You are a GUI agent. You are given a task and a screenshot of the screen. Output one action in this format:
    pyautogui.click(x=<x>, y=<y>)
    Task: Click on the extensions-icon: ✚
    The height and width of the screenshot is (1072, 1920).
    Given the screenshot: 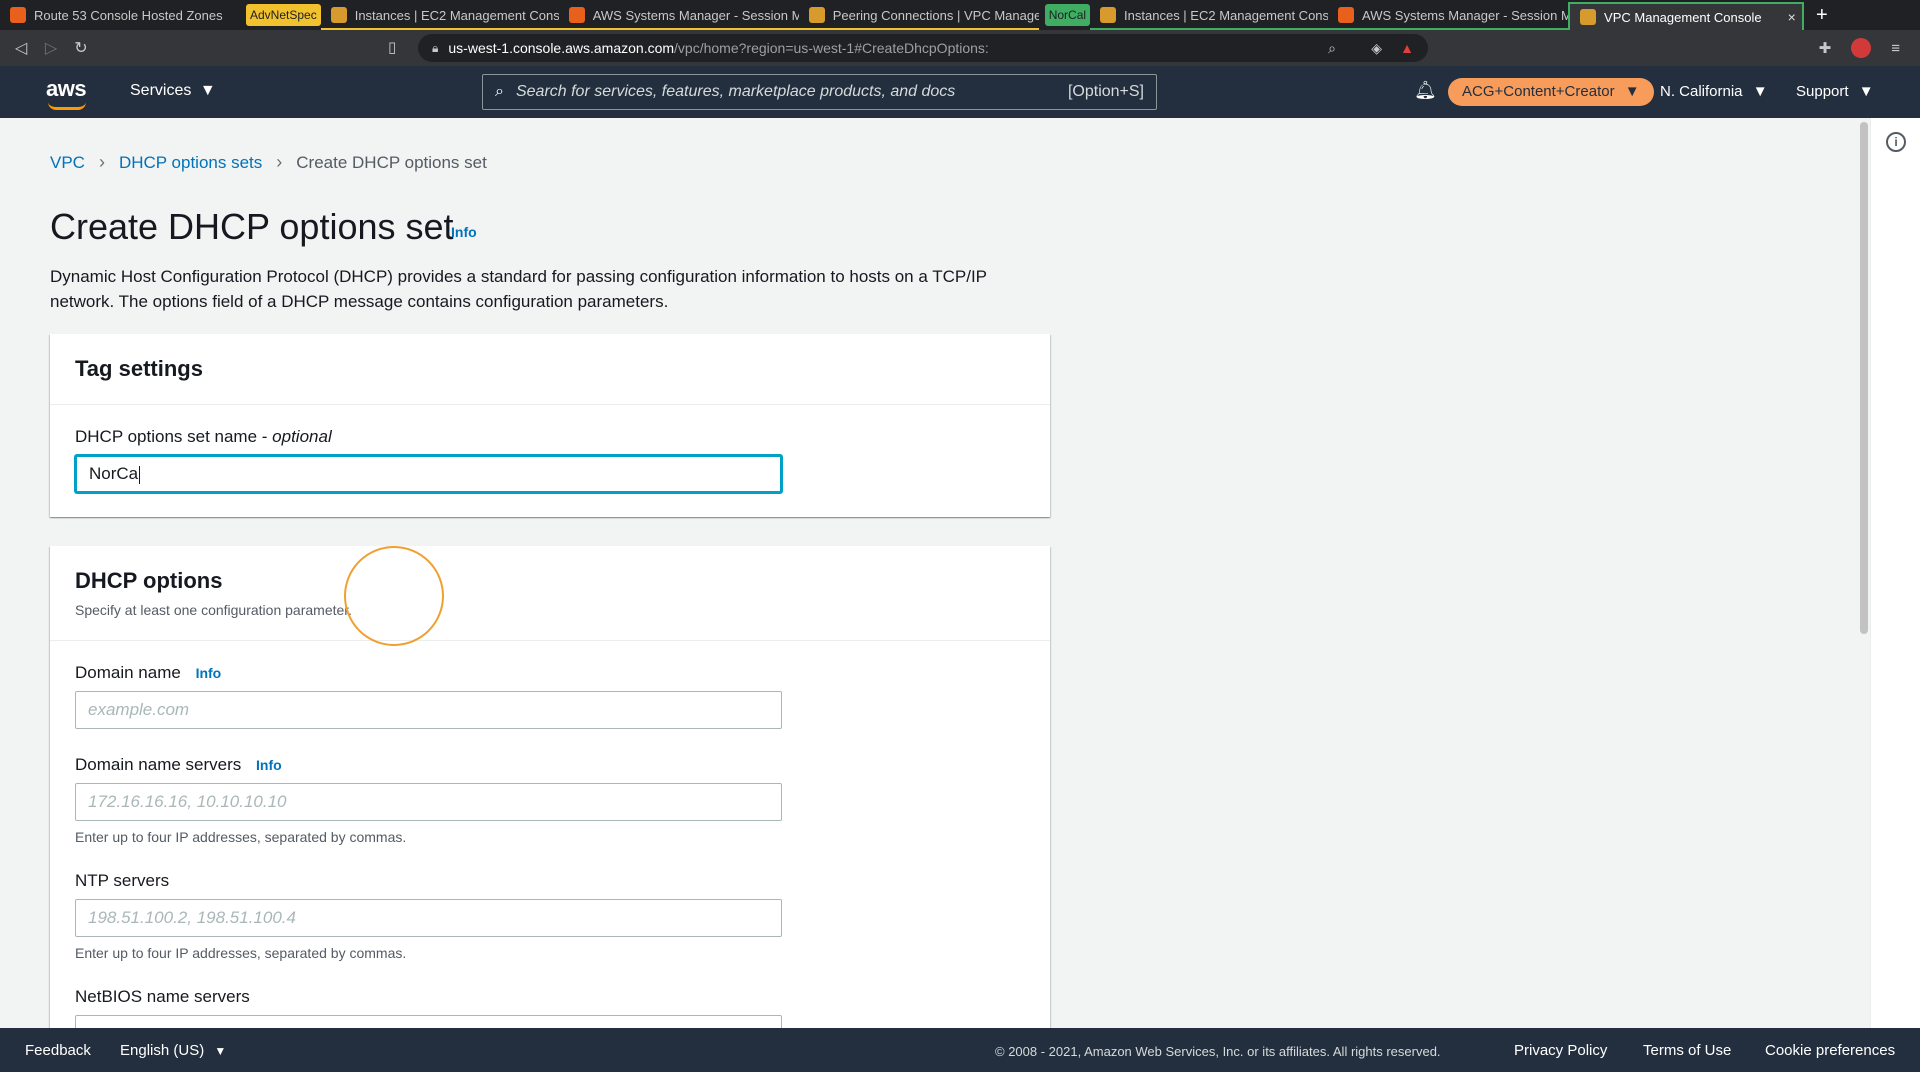 What is the action you would take?
    pyautogui.click(x=1825, y=48)
    